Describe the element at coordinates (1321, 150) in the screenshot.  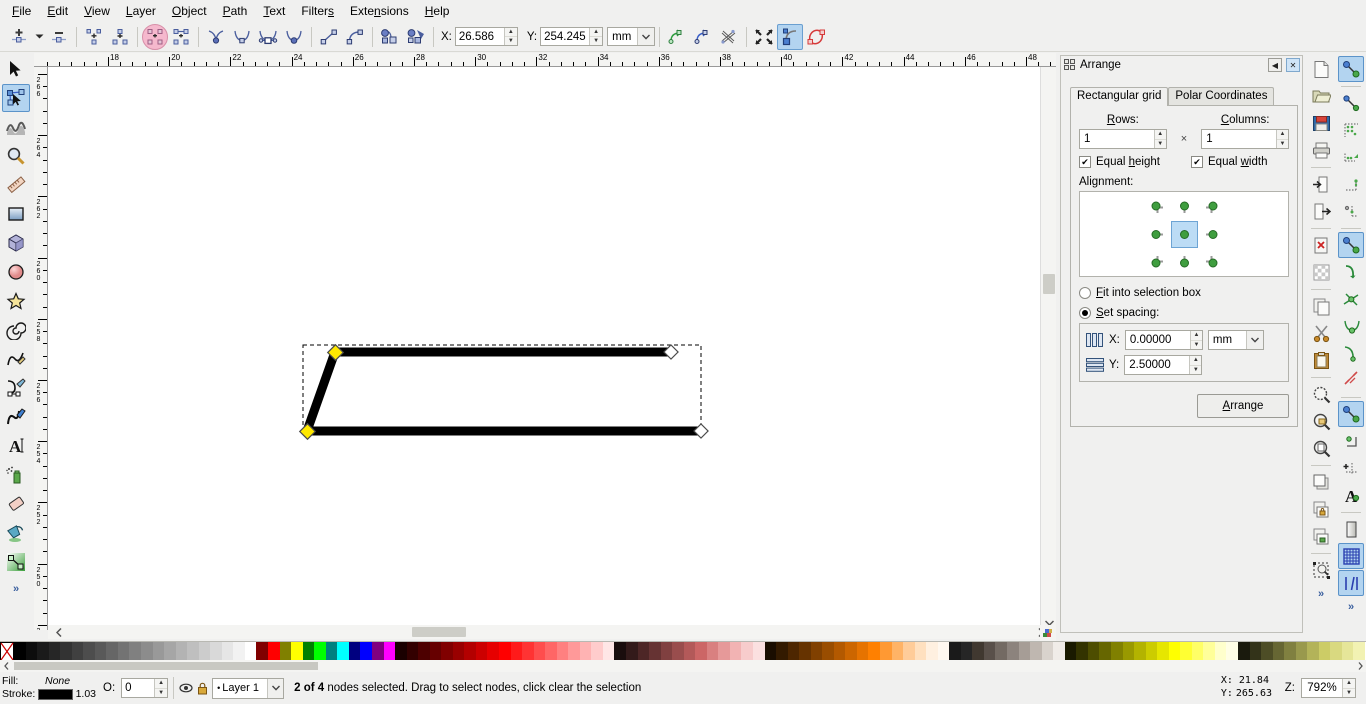
I see `print-document-icon` at that location.